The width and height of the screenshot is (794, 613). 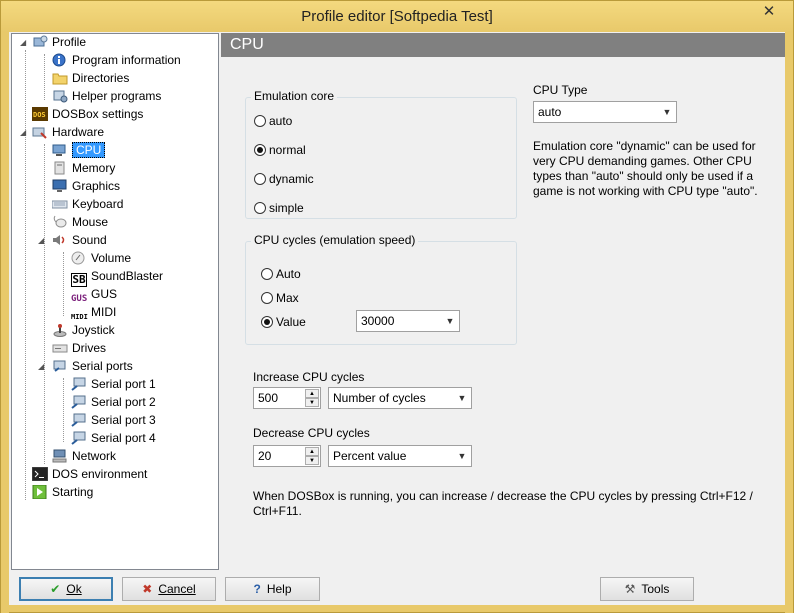 I want to click on tree-item-label: Network, so click(x=94, y=456).